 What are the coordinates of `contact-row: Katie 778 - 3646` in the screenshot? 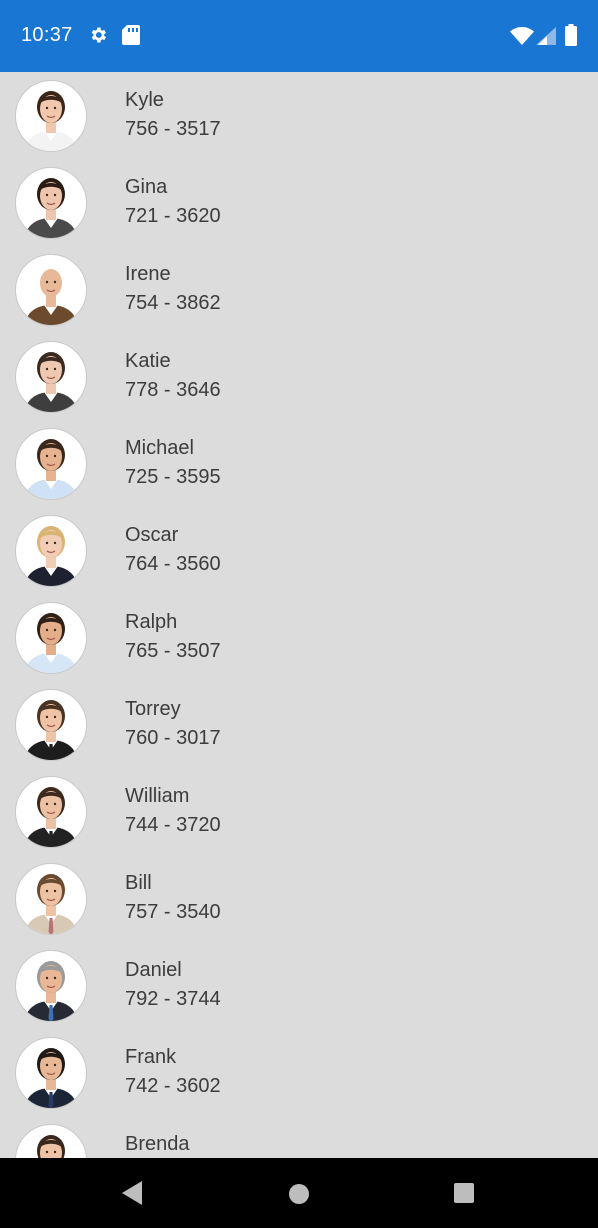 It's located at (299, 376).